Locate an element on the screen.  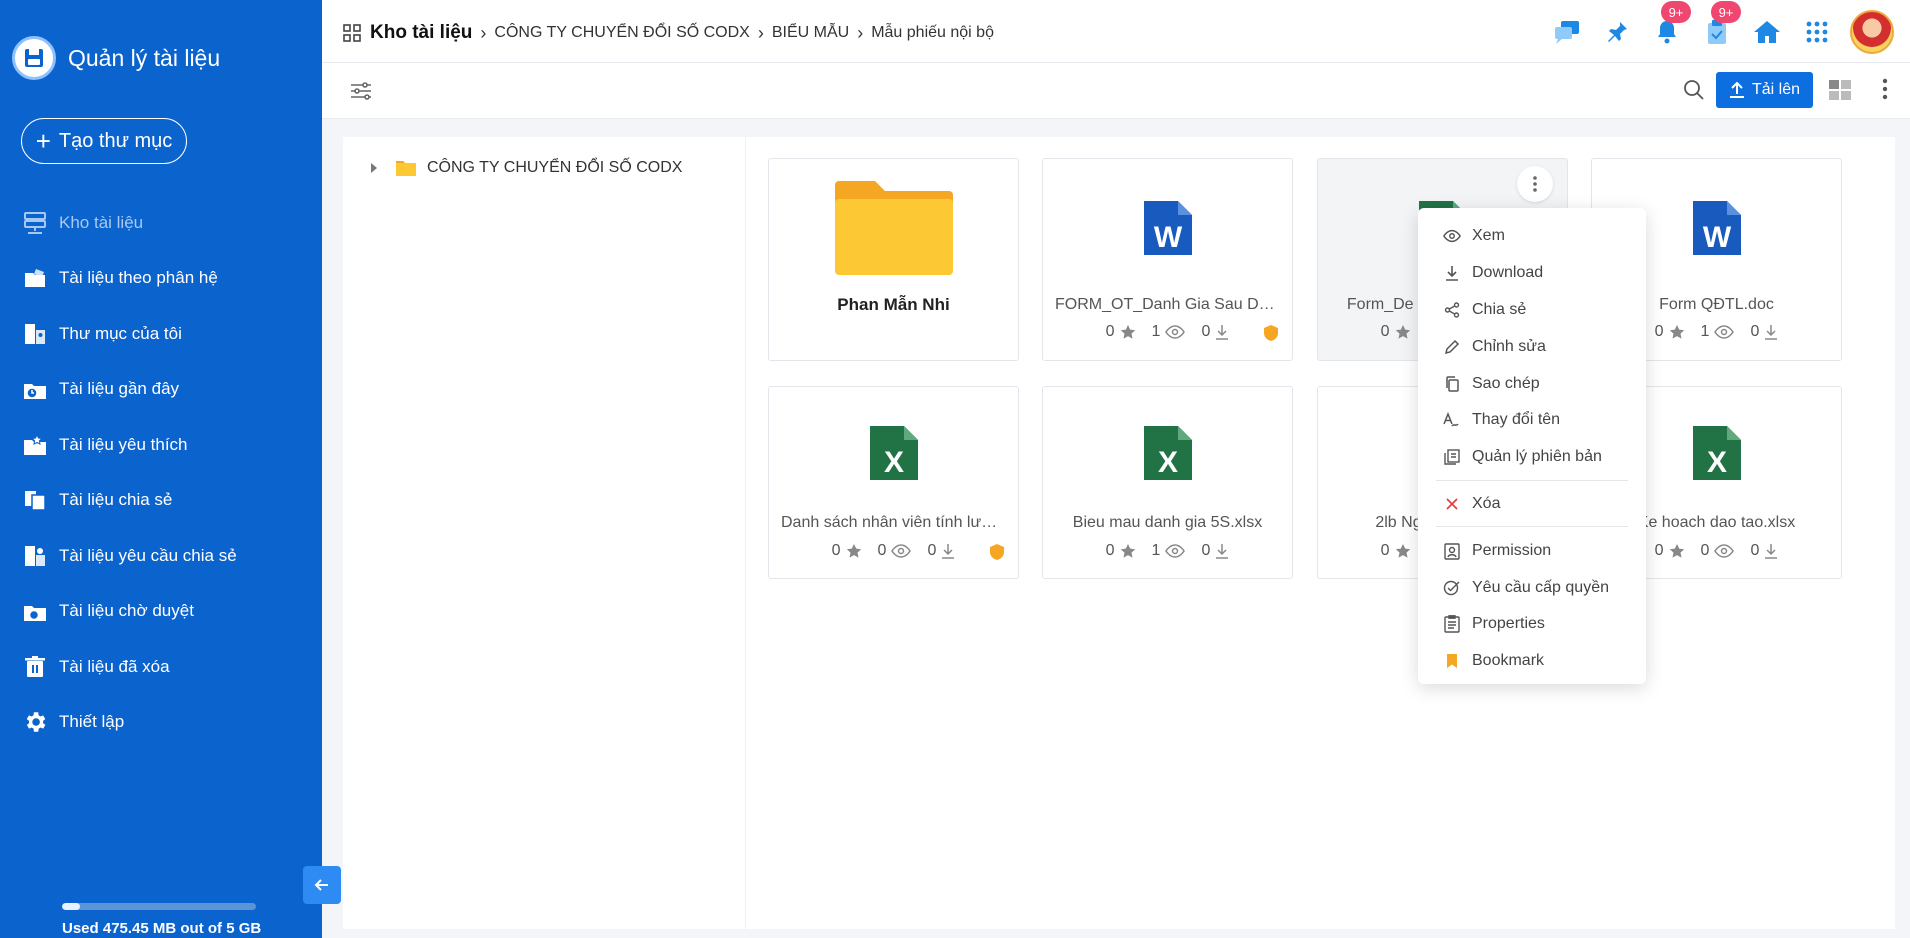
home-icon is located at coordinates (1767, 32).